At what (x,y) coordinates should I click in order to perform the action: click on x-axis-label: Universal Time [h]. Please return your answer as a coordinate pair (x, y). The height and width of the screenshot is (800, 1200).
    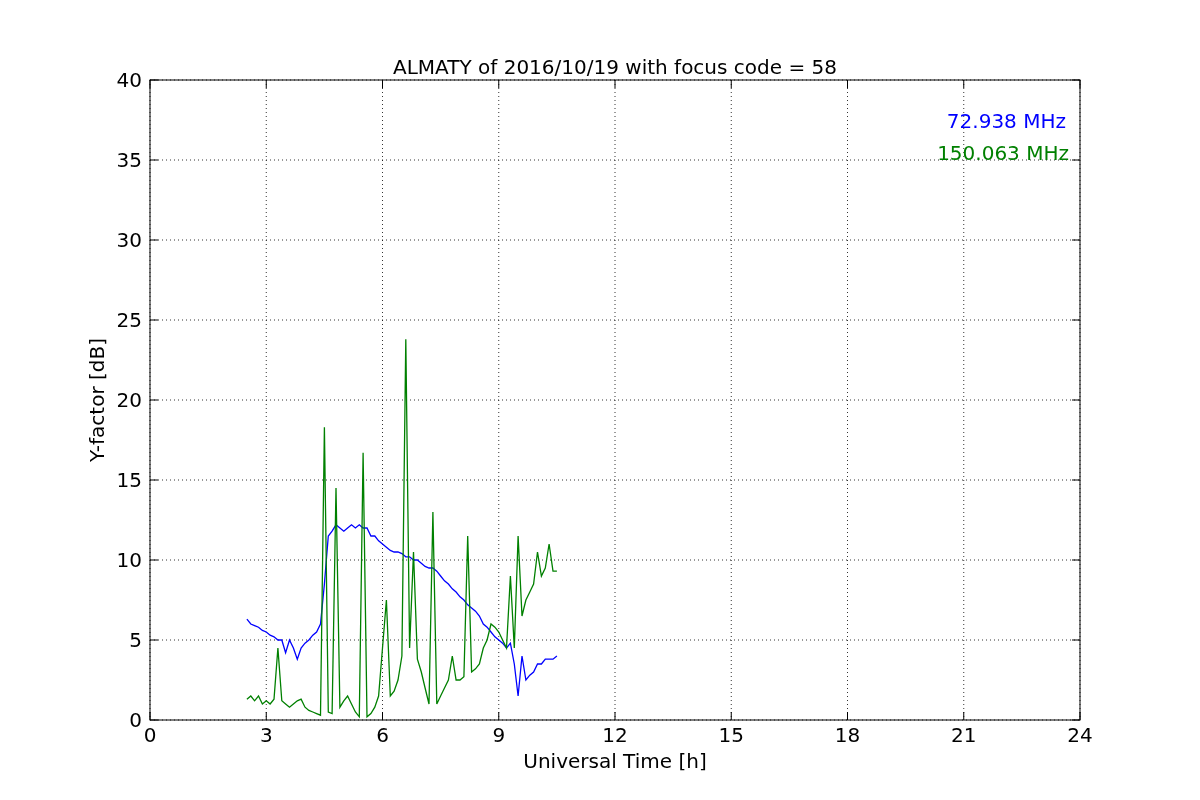
    Looking at the image, I should click on (615, 761).